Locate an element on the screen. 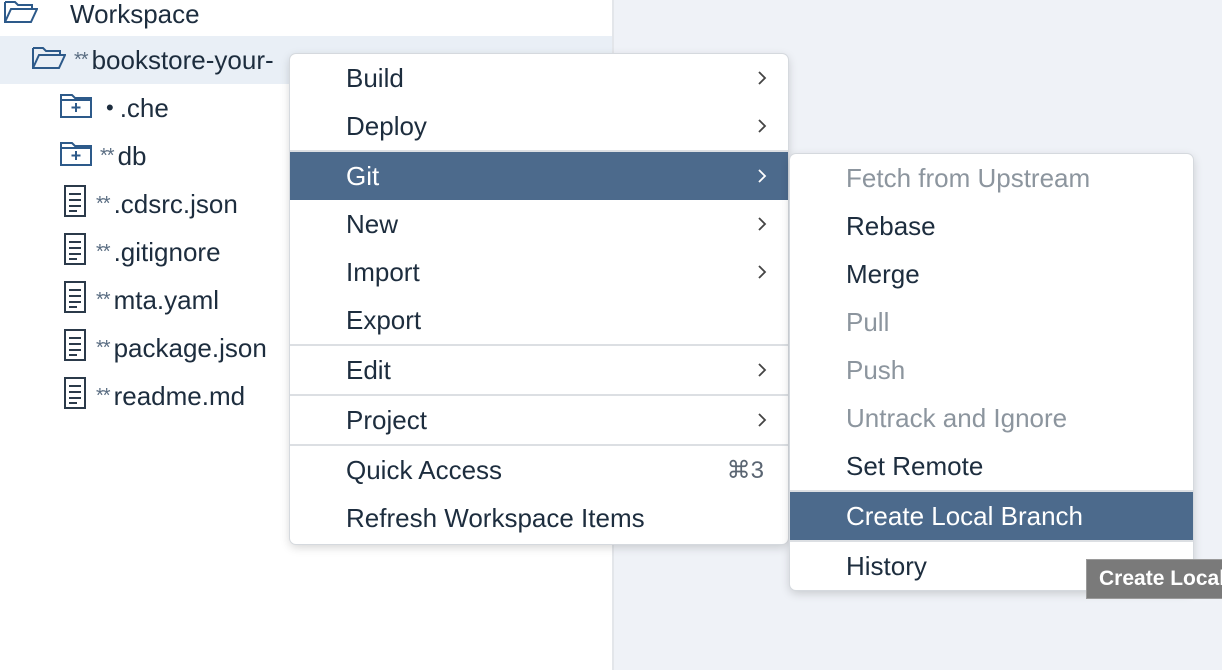  tree-root-workspace: Workspace is located at coordinates (102, 19).